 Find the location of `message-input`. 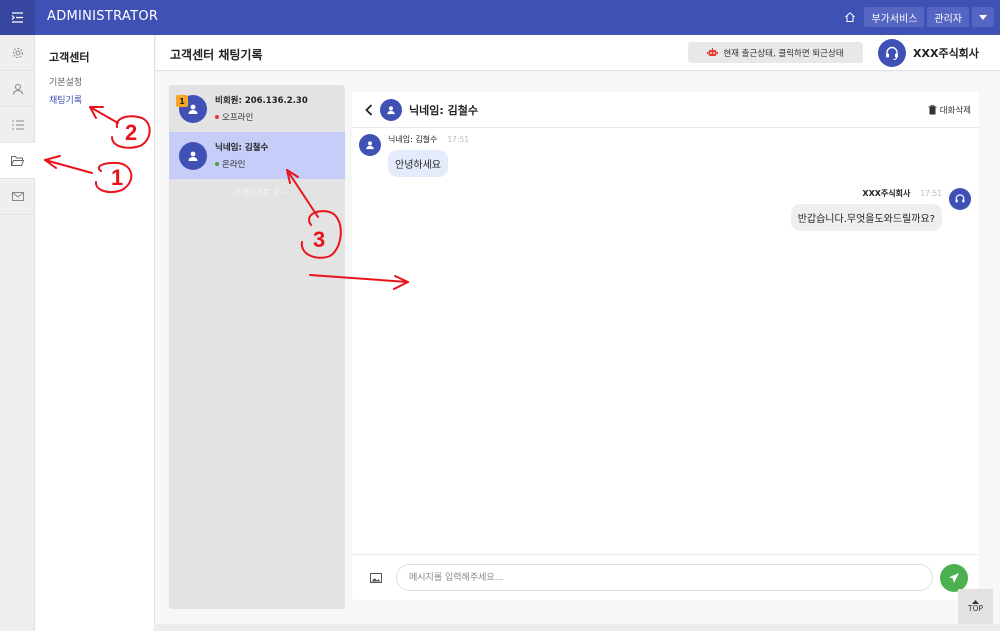

message-input is located at coordinates (664, 577).